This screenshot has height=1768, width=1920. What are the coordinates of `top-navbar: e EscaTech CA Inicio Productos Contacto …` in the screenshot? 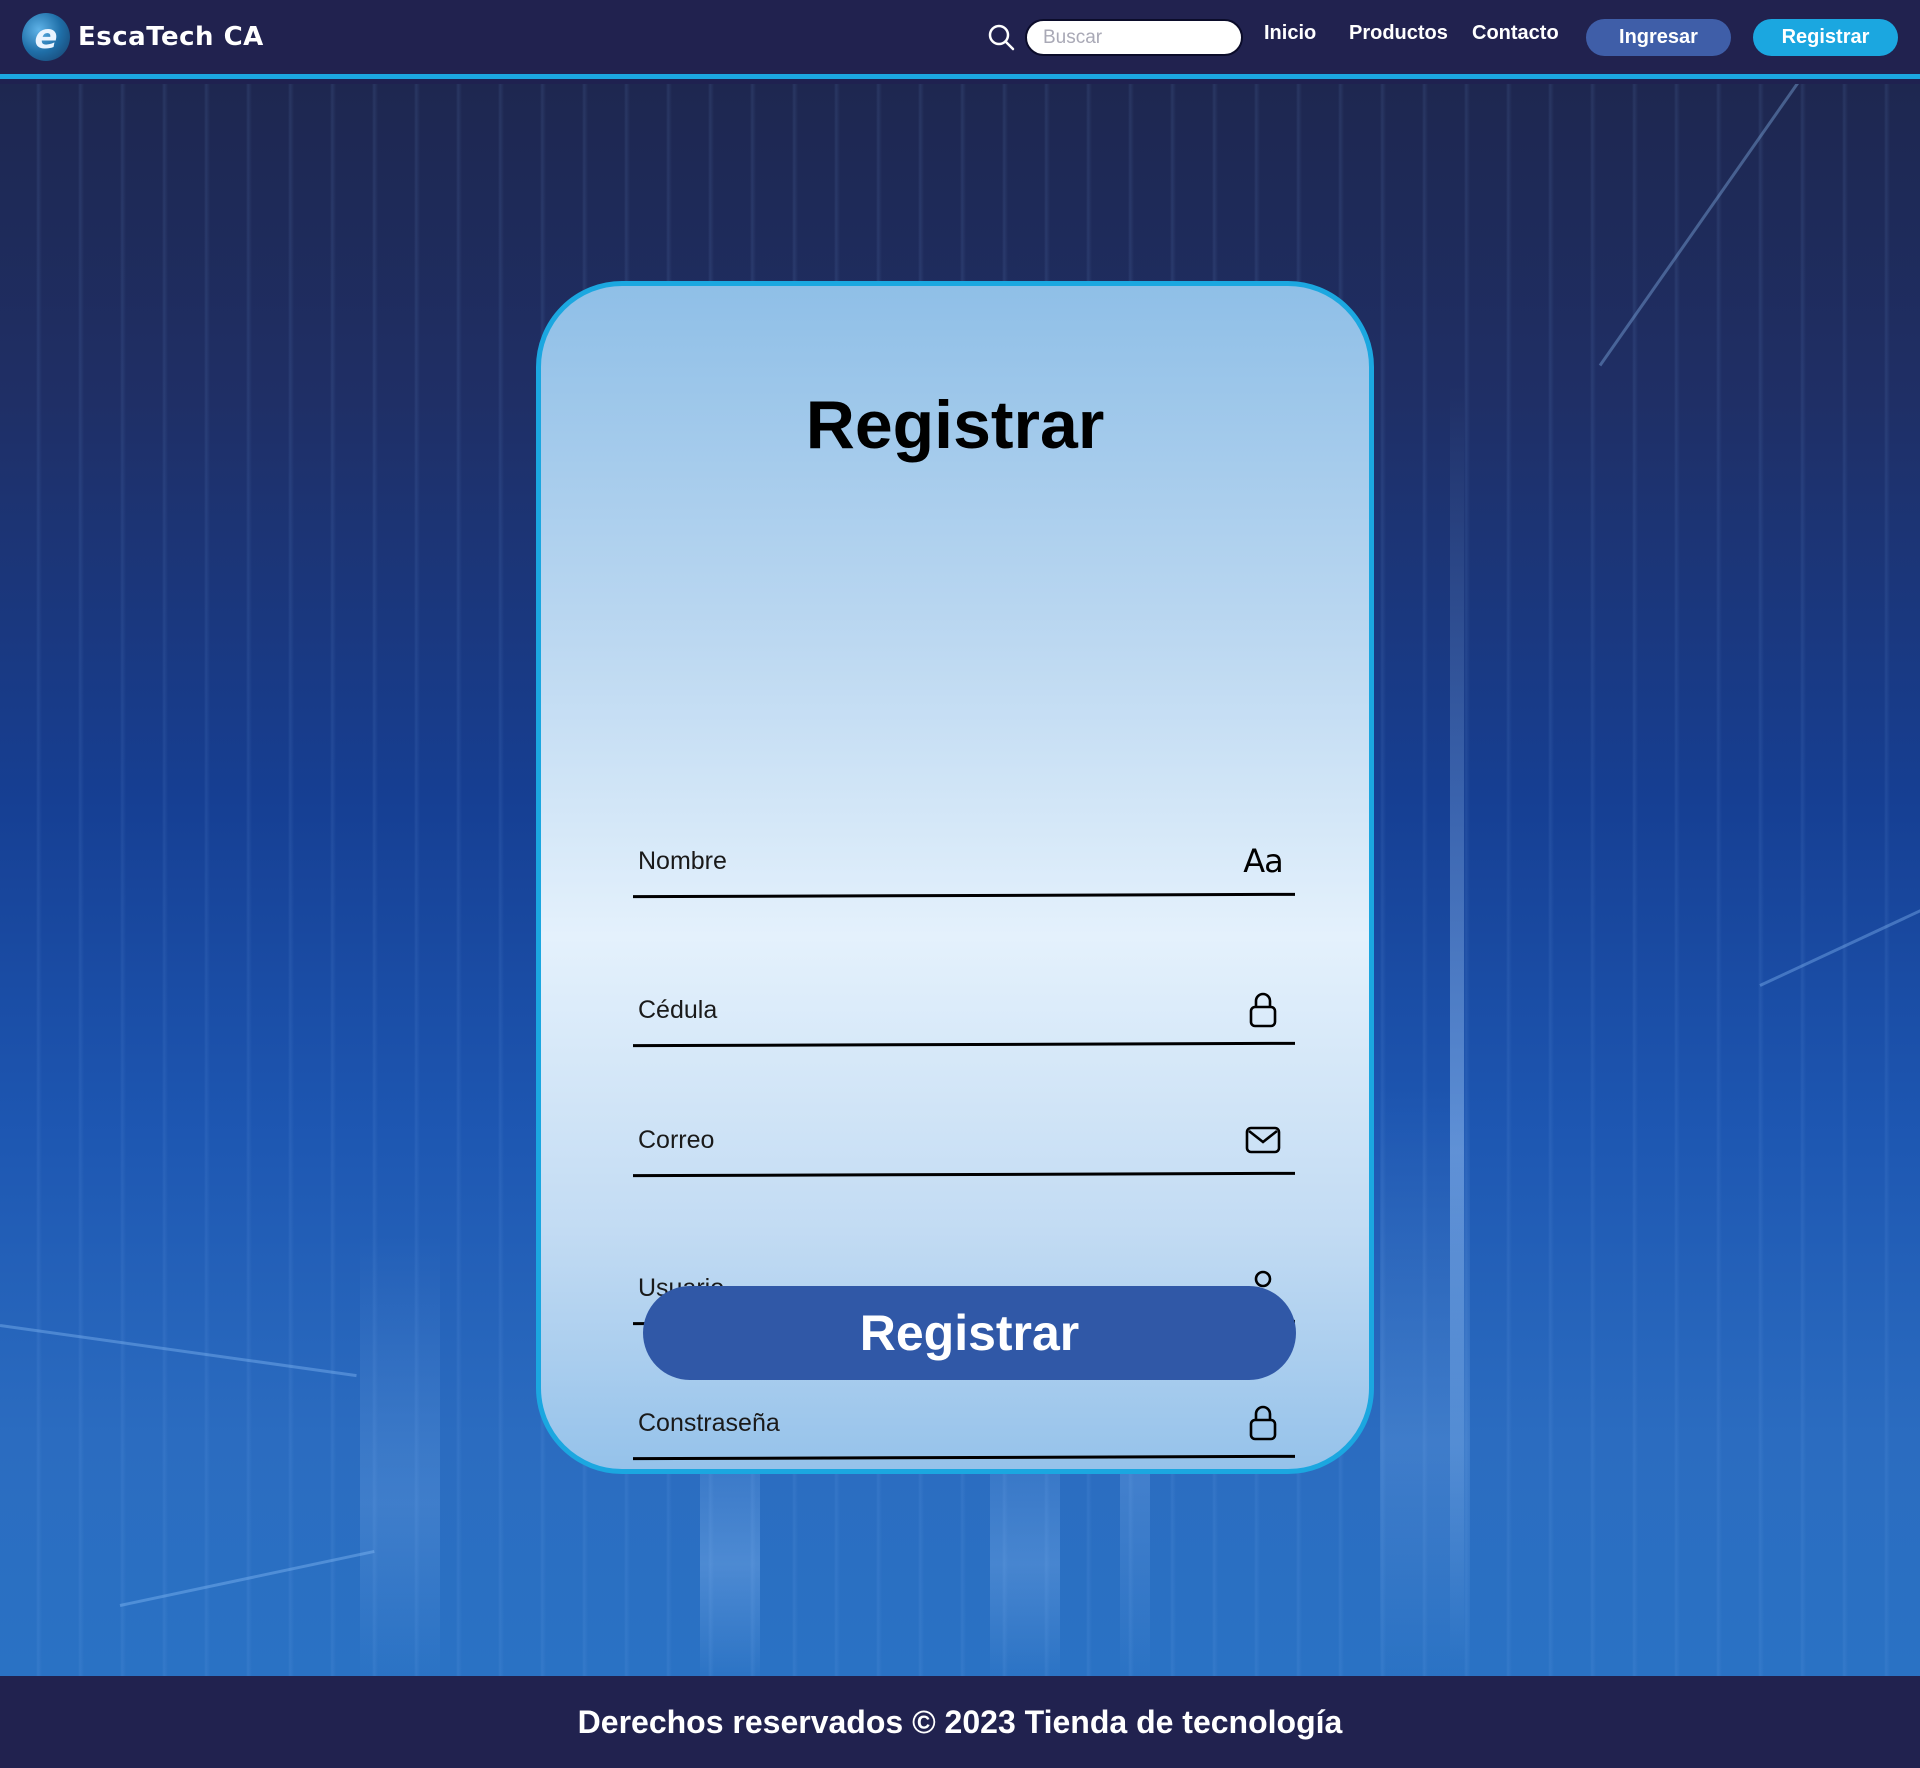 It's located at (960, 39).